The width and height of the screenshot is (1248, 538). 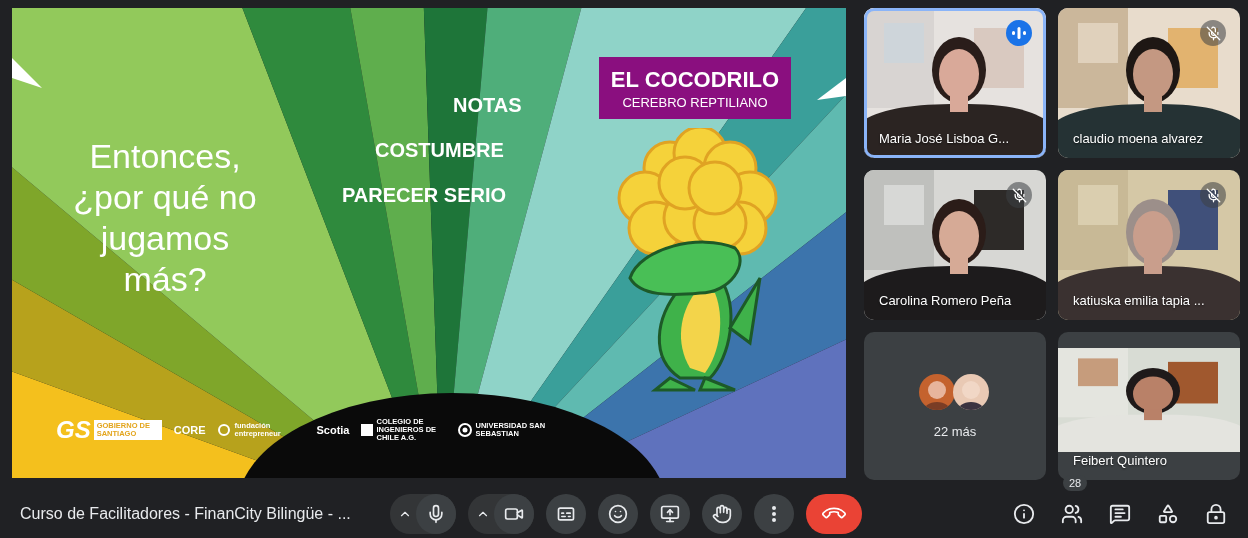 I want to click on smiley-icon, so click(x=618, y=514).